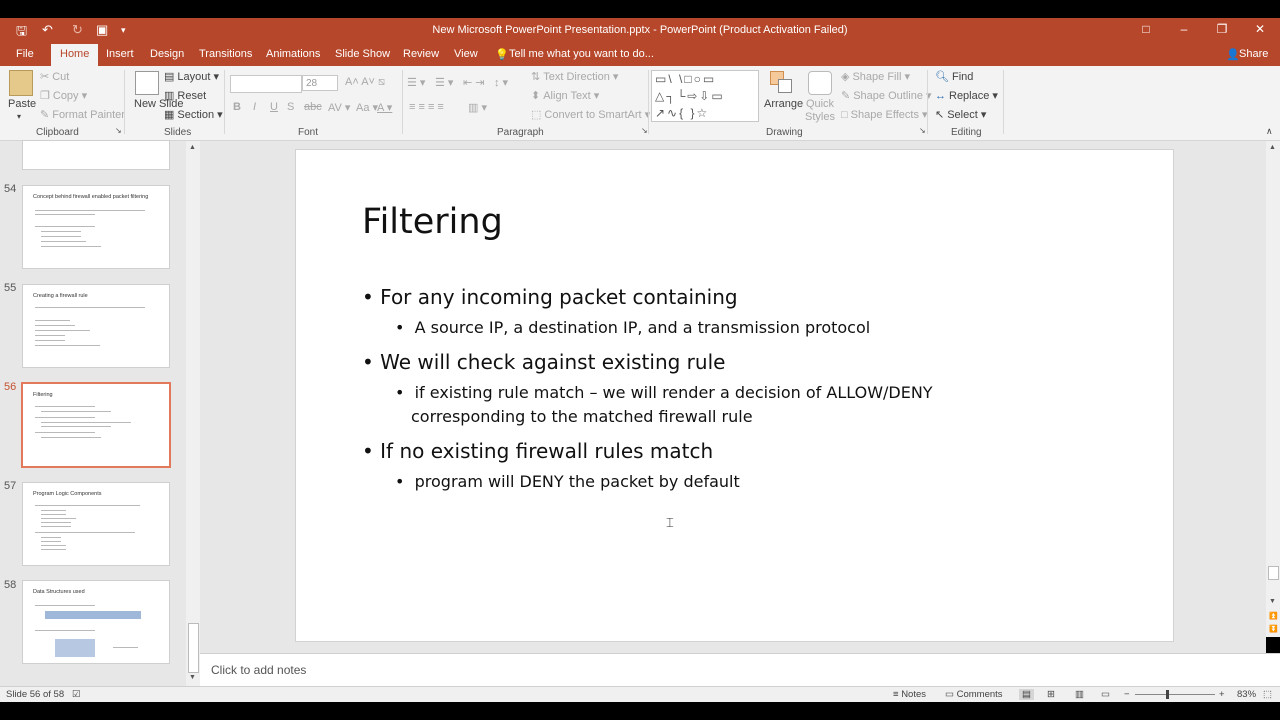 This screenshot has height=720, width=1280. Describe the element at coordinates (1273, 629) in the screenshot. I see `next-slide-icon: ⏬` at that location.